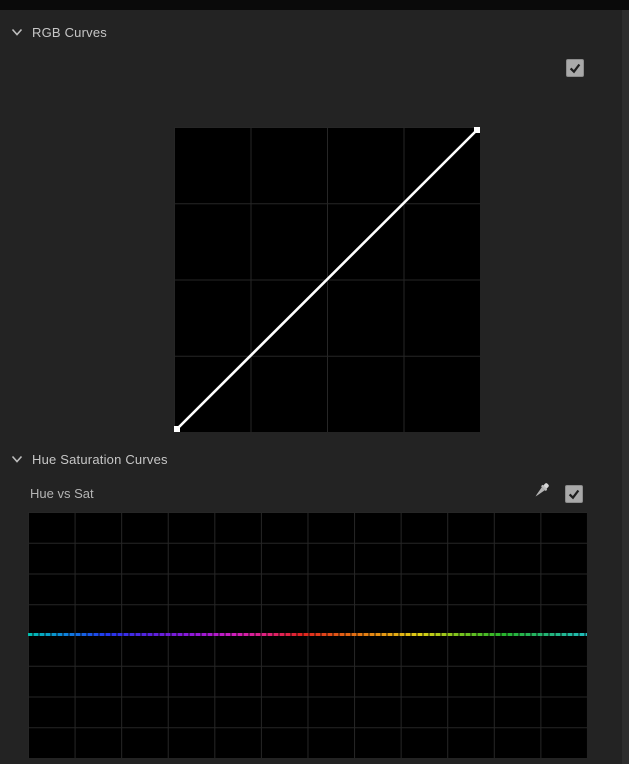 This screenshot has width=629, height=764. What do you see at coordinates (477, 130) in the screenshot?
I see `curve-point-end` at bounding box center [477, 130].